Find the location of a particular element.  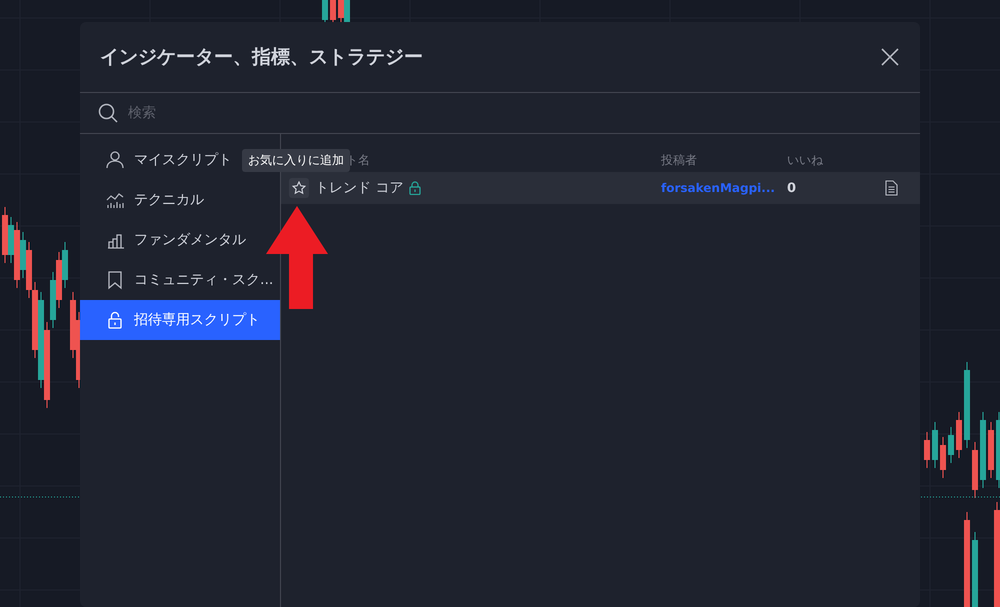

column-header: 投稿者 is located at coordinates (679, 159).